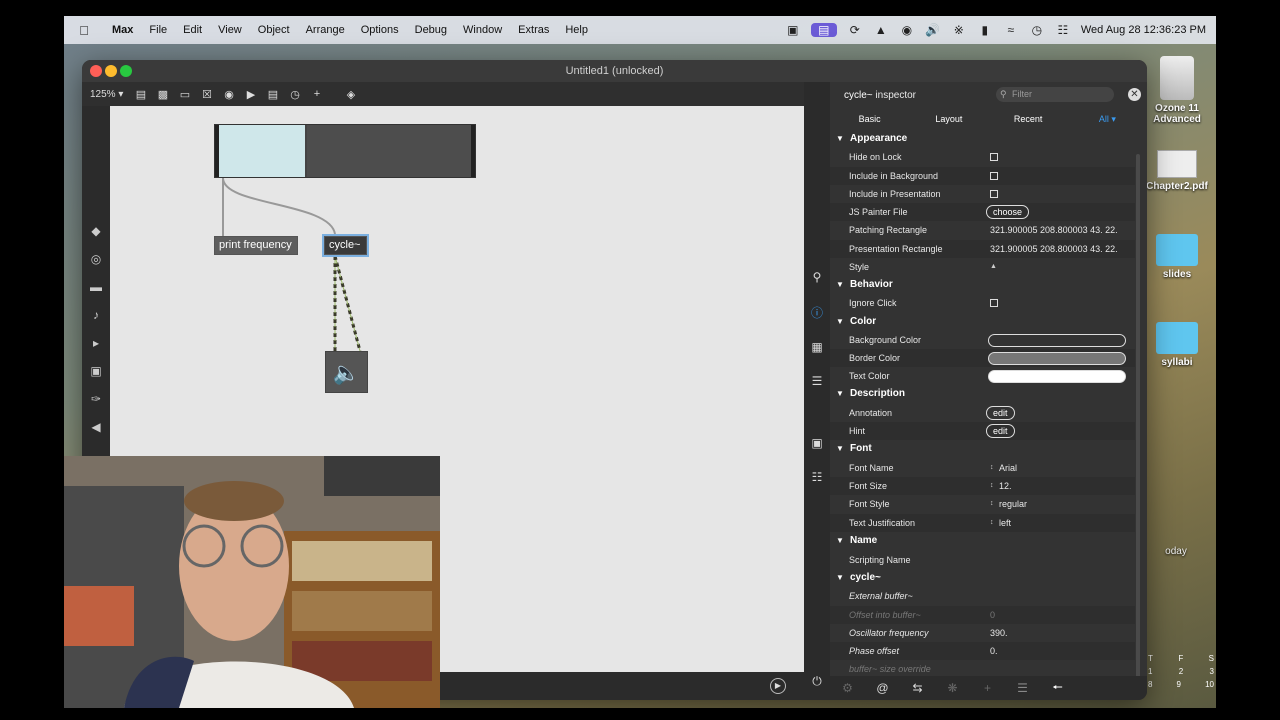 The width and height of the screenshot is (1280, 720). What do you see at coordinates (1057, 358) in the screenshot?
I see `border-color-swatch` at bounding box center [1057, 358].